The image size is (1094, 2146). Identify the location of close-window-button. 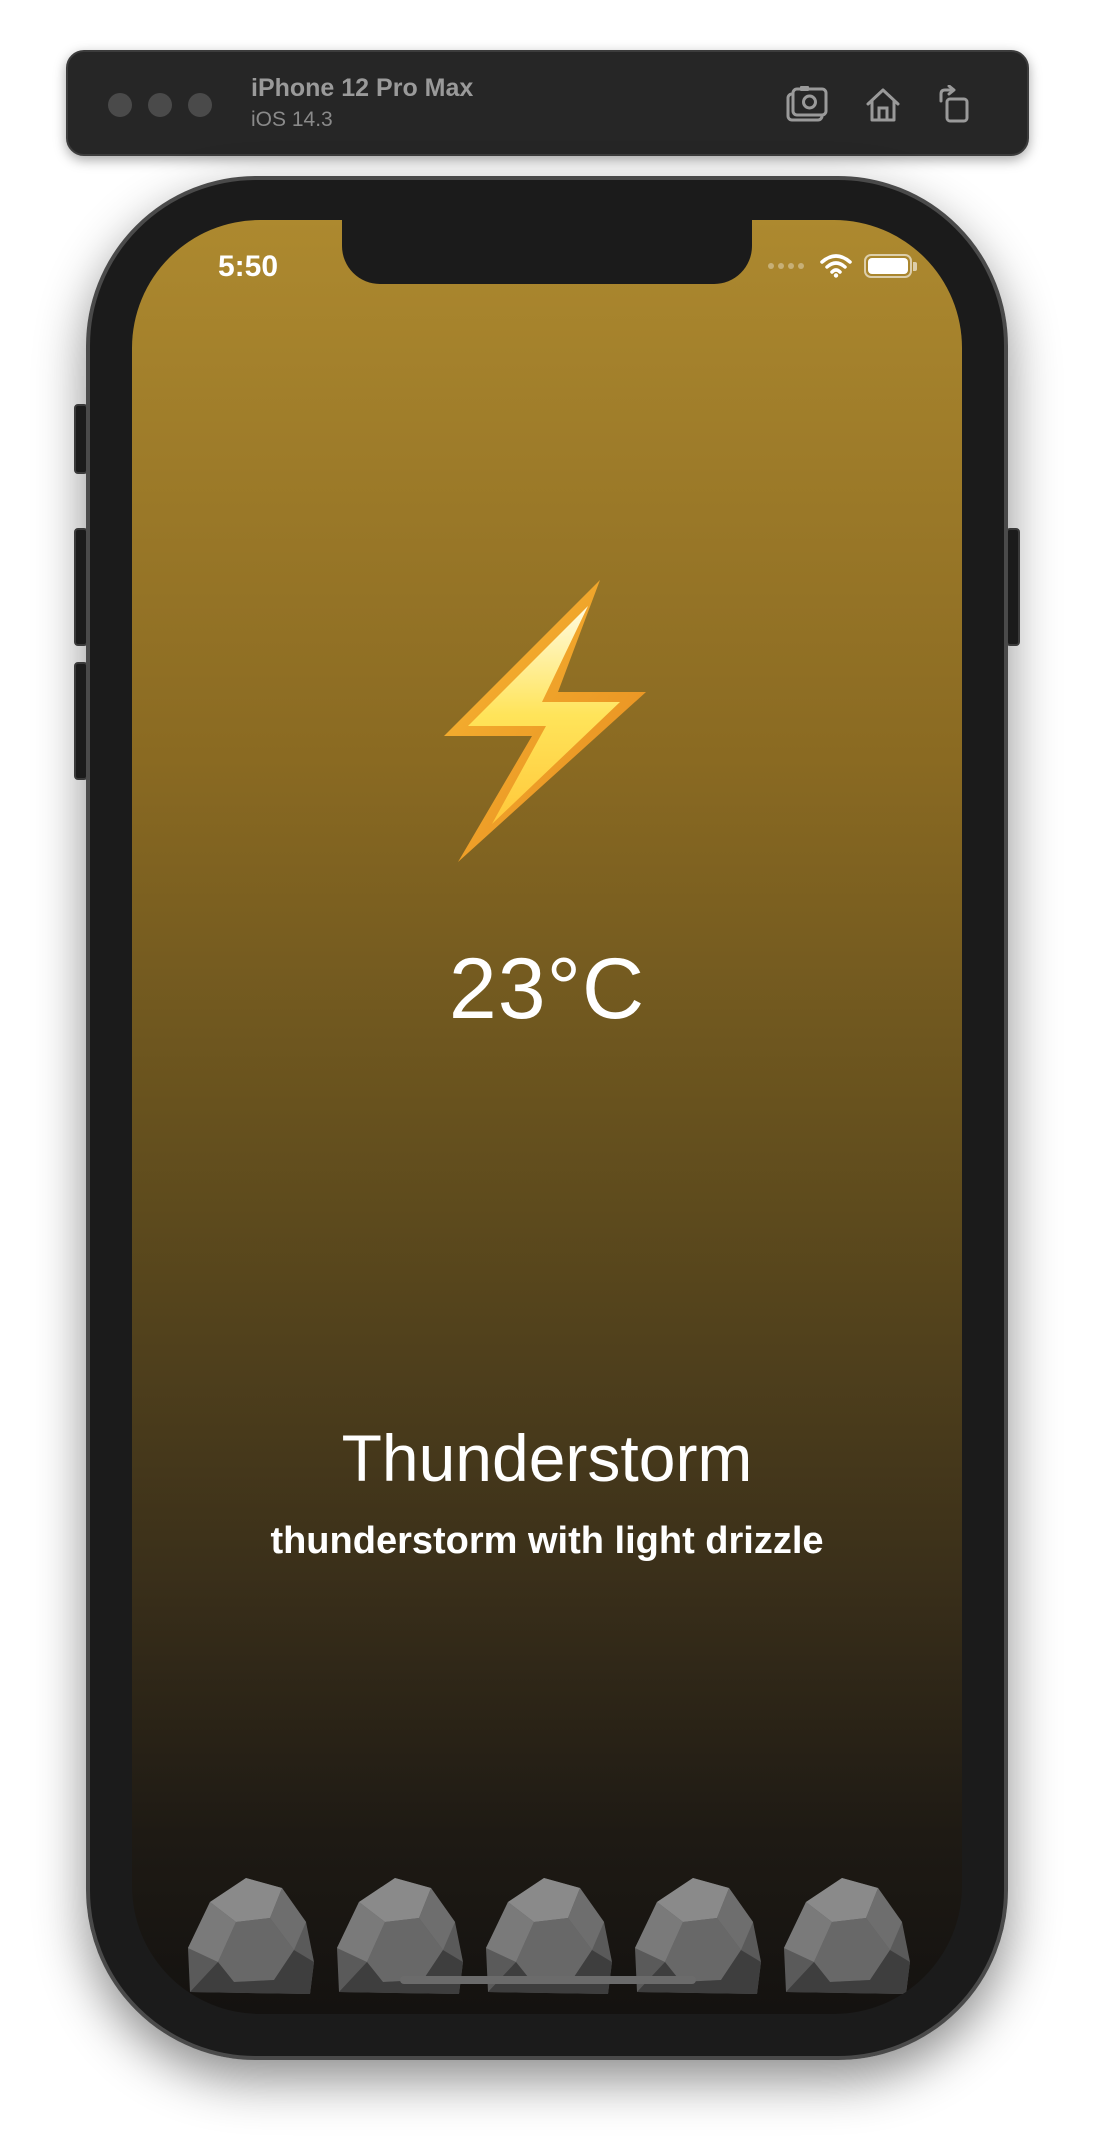
(120, 105).